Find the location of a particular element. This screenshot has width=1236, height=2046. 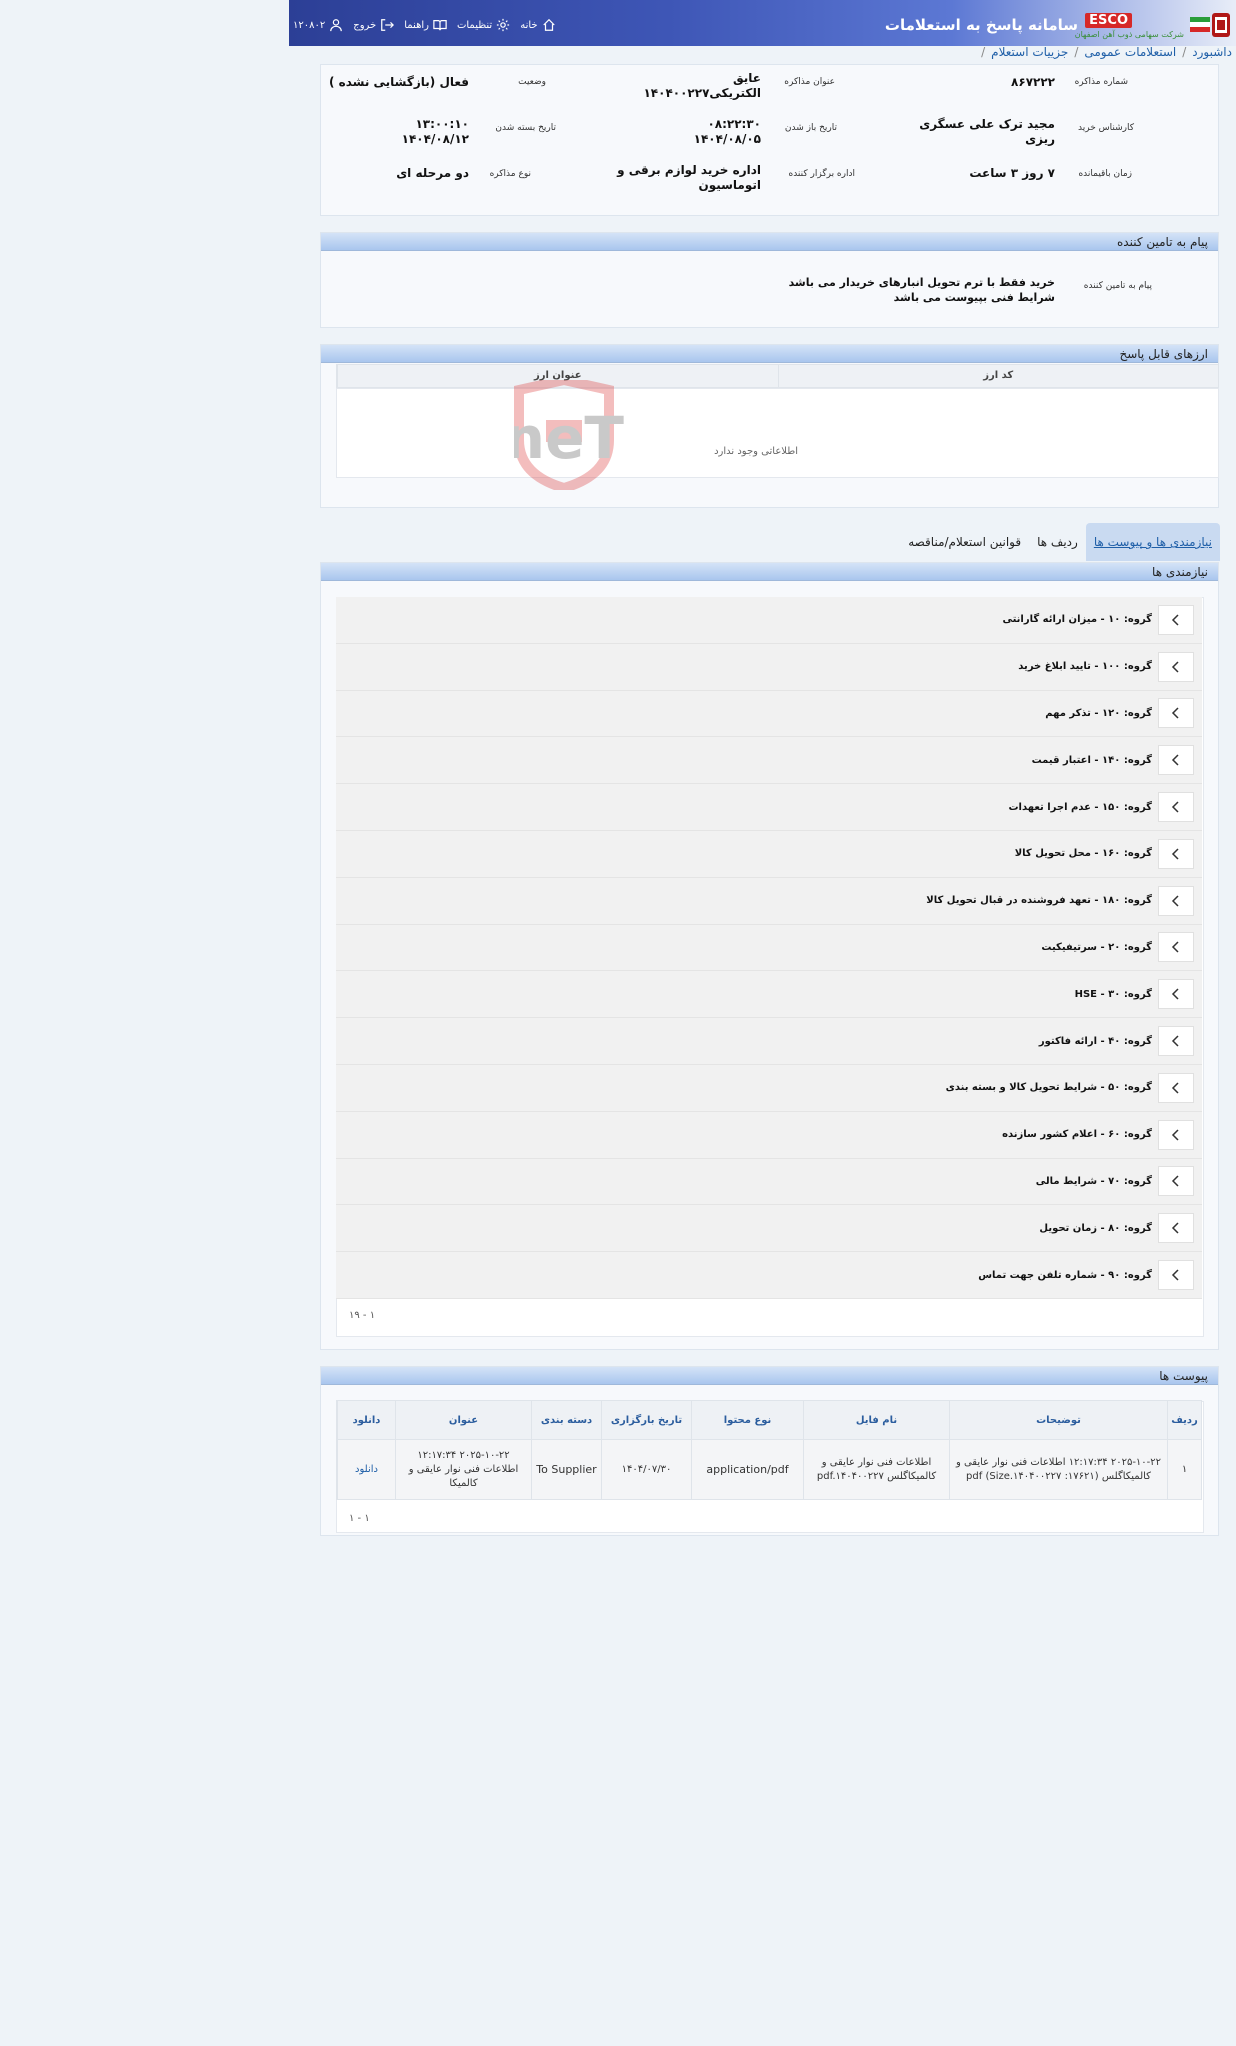

requirements-pager: ۱ - ۱۹ is located at coordinates (362, 1315).